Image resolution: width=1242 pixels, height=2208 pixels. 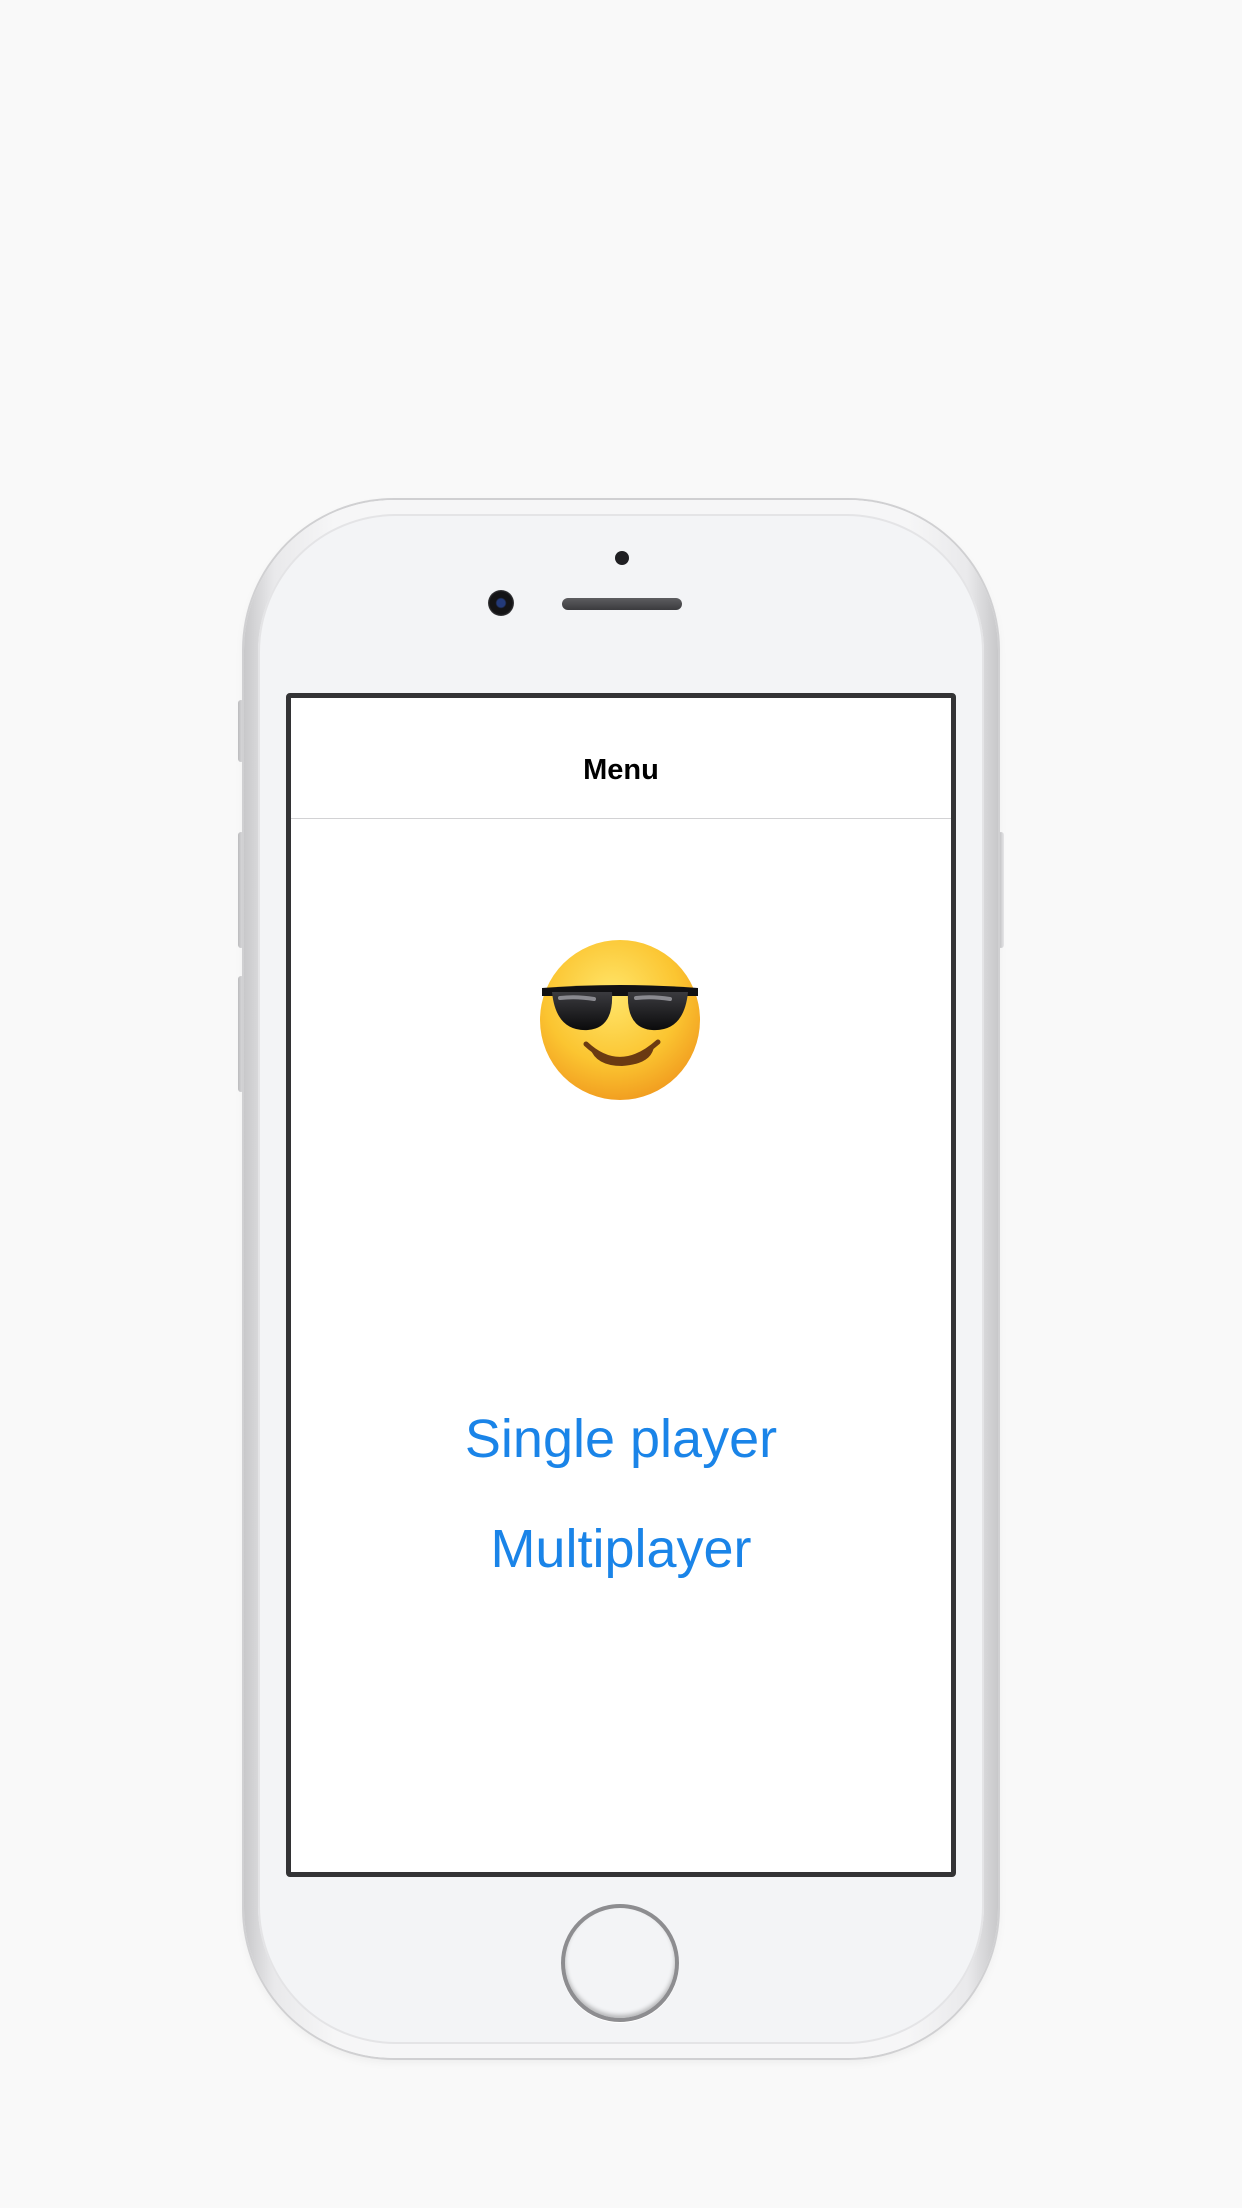 I want to click on cool-face-emoji-icon, so click(x=620, y=1020).